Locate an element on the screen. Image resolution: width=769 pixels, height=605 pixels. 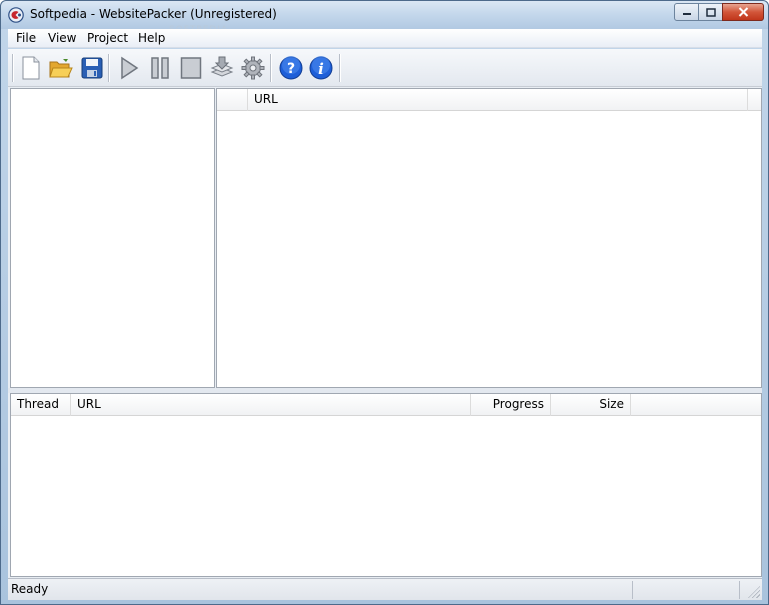
download-pages-button is located at coordinates (222, 68).